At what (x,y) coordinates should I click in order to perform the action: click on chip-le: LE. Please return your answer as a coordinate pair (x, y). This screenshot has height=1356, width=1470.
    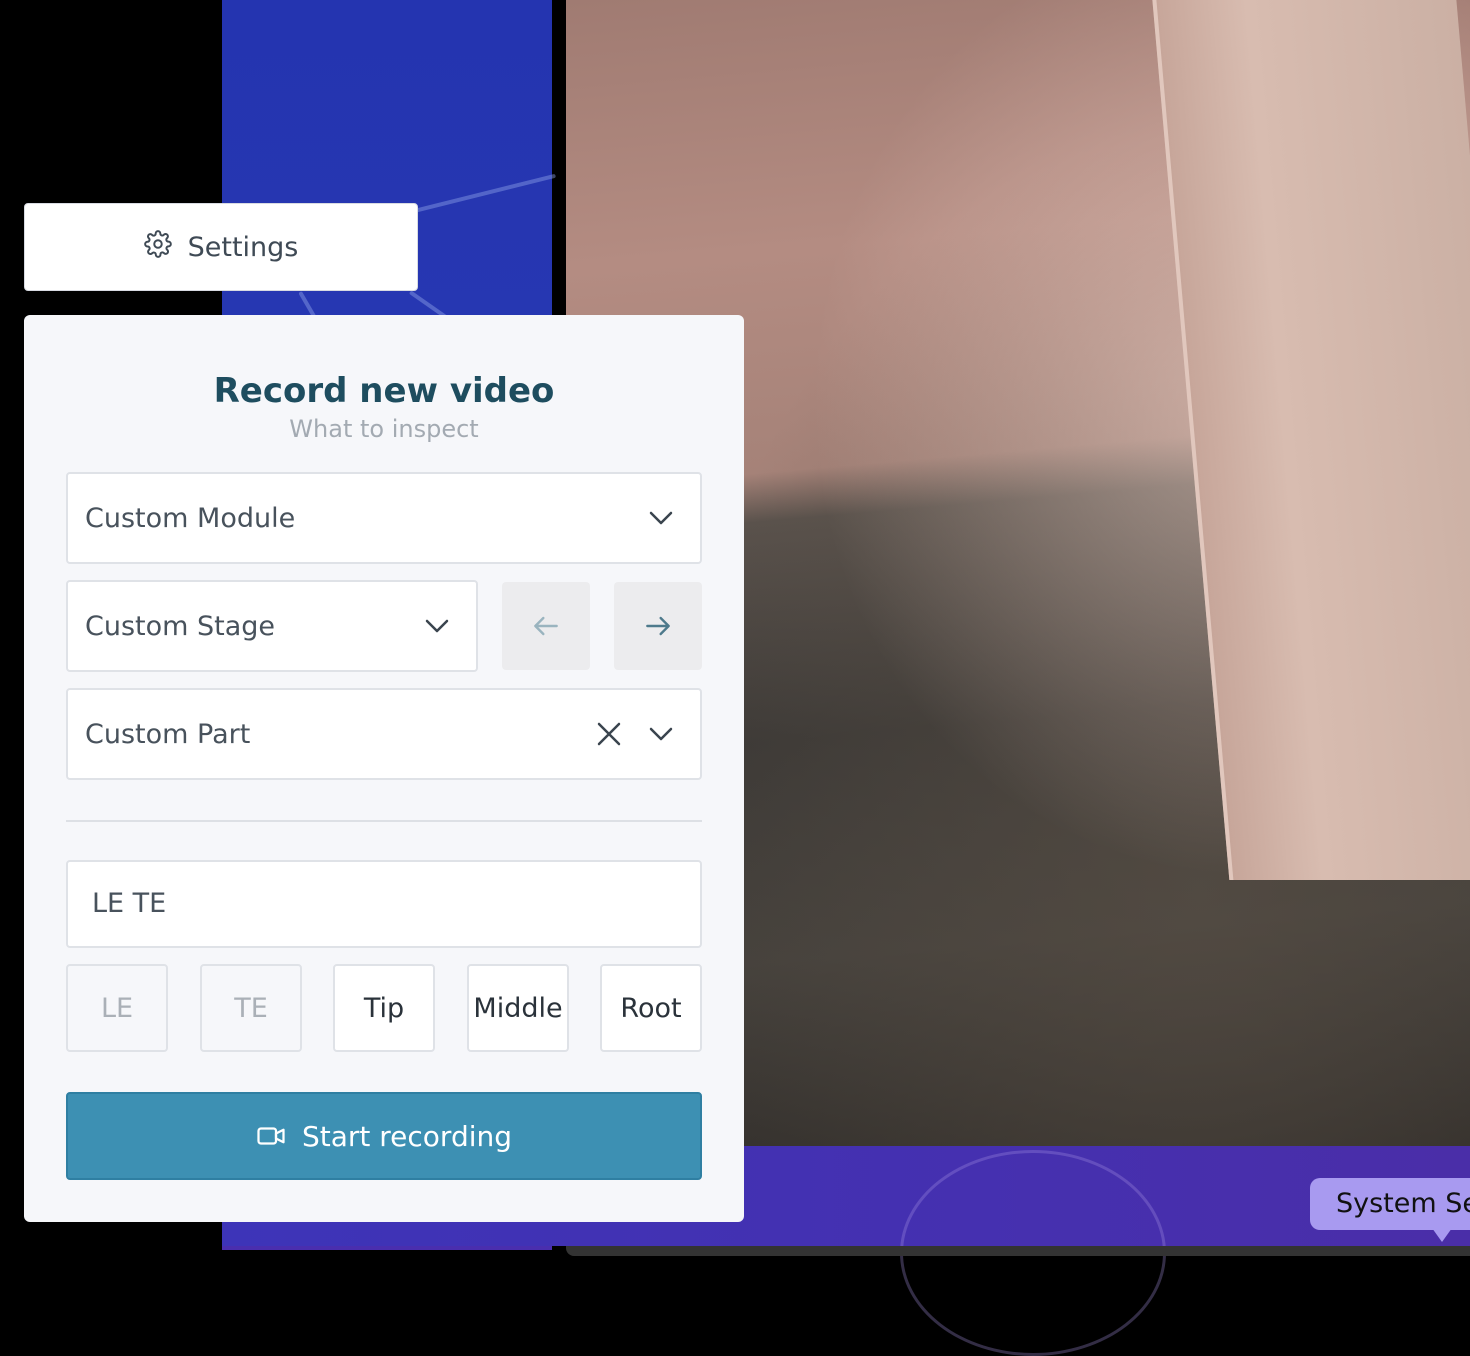
    Looking at the image, I should click on (117, 1008).